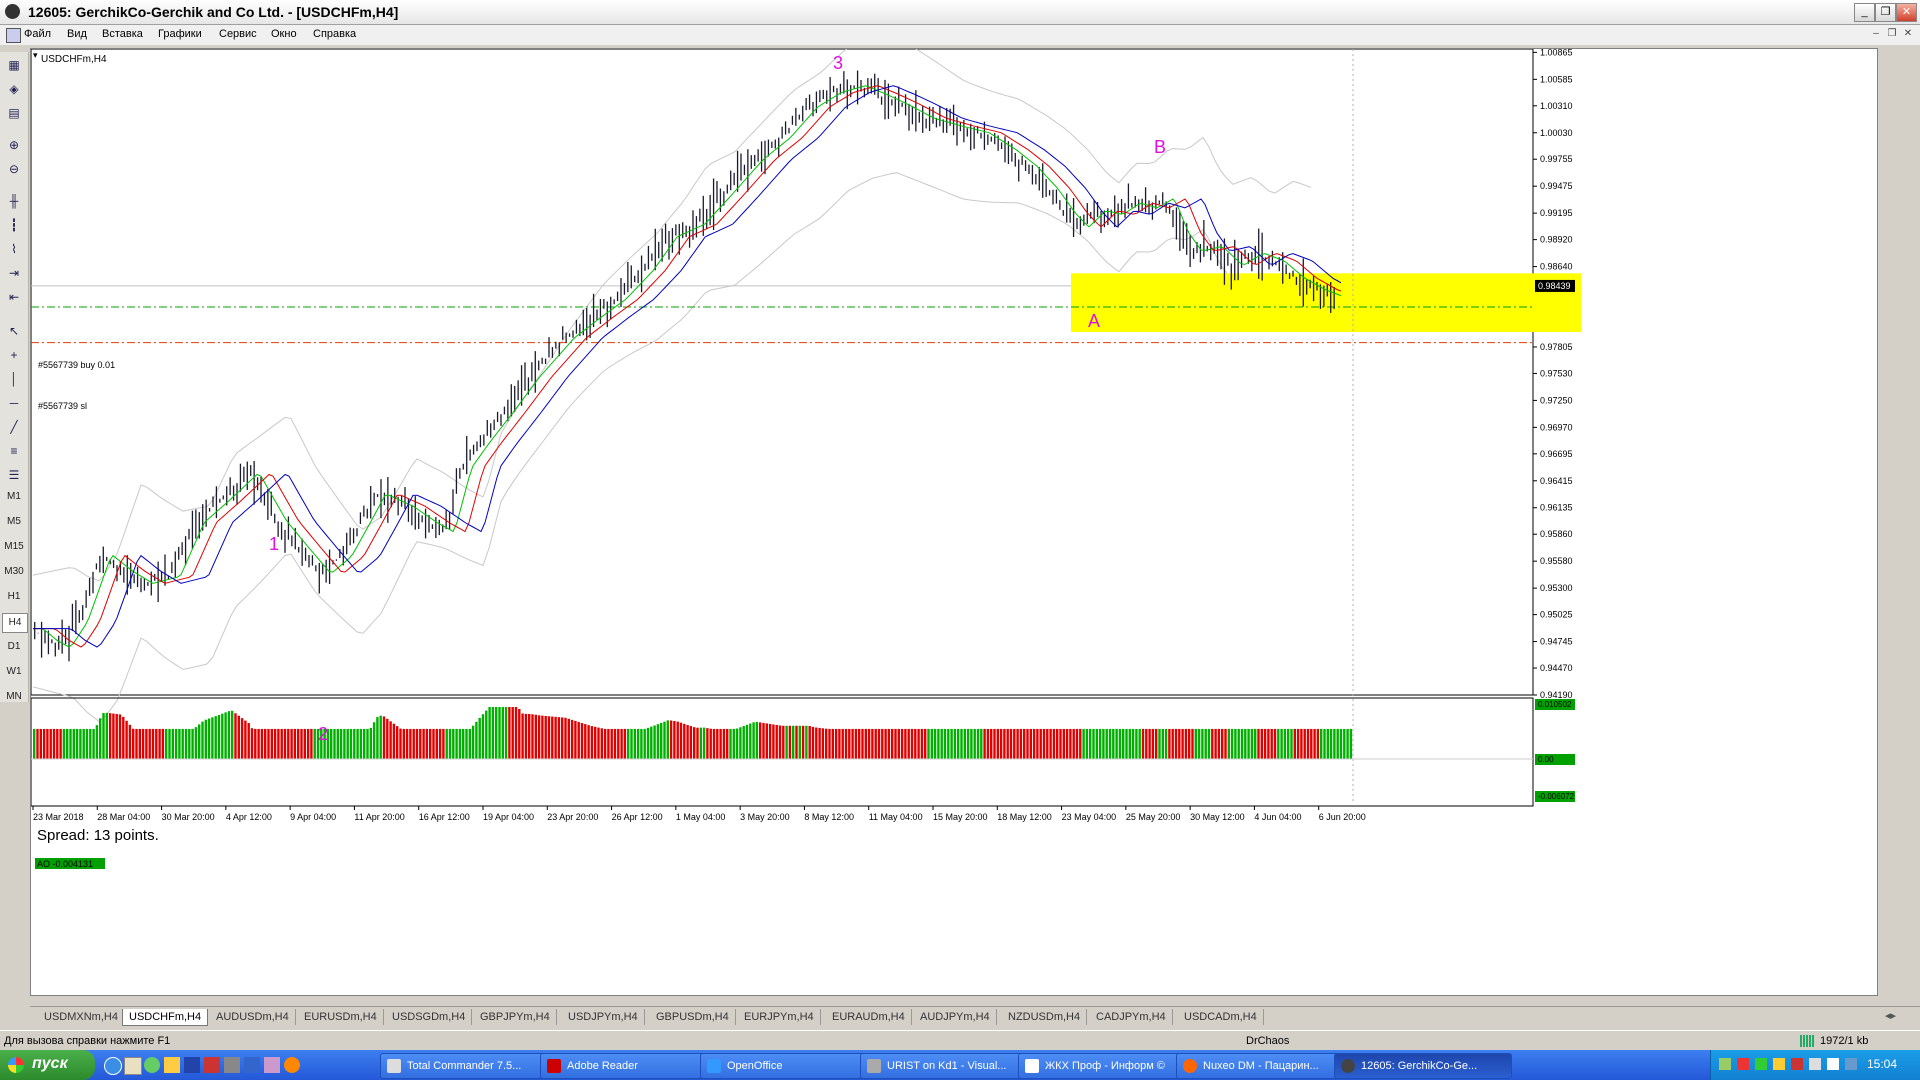  What do you see at coordinates (272, 1065) in the screenshot?
I see `tool-icon` at bounding box center [272, 1065].